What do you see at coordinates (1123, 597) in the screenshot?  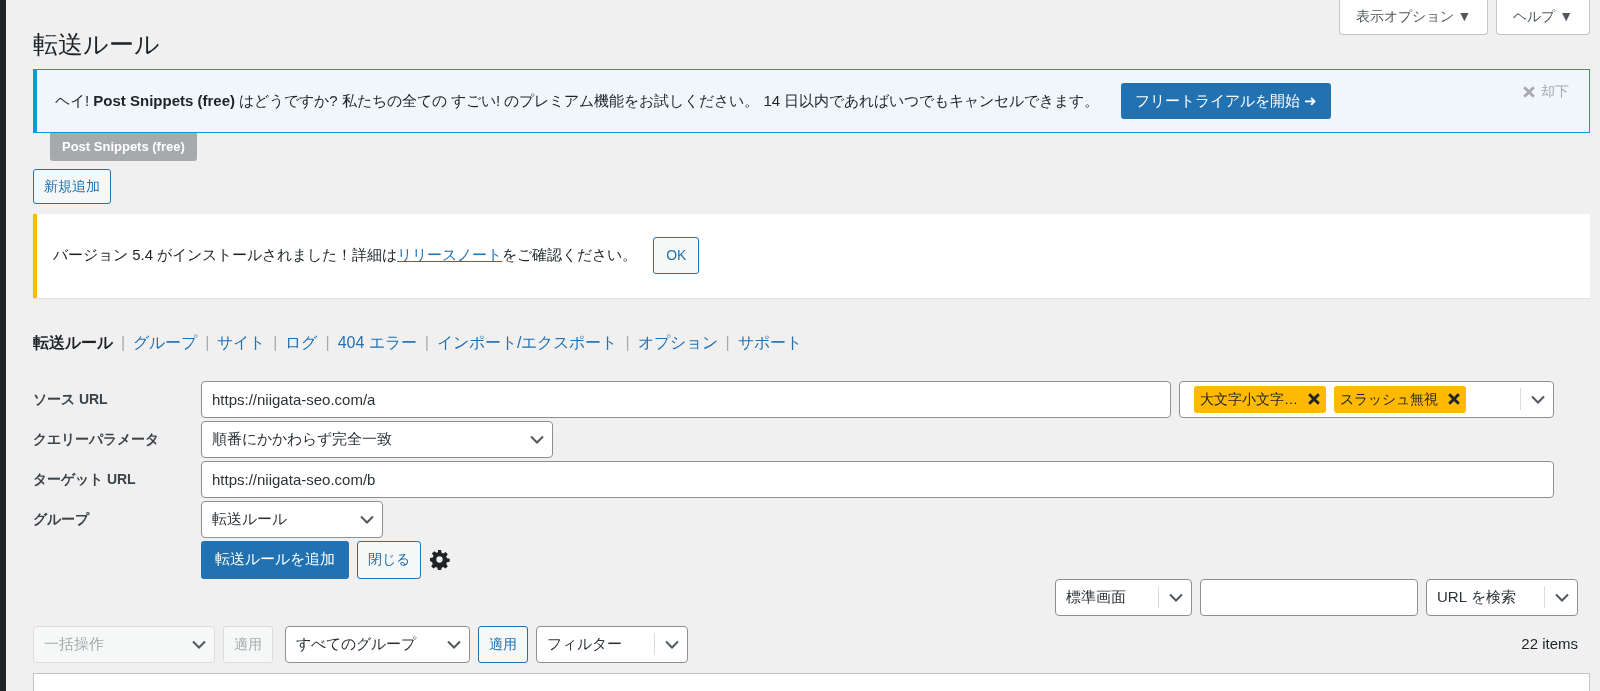 I see `display-select: 標準画面` at bounding box center [1123, 597].